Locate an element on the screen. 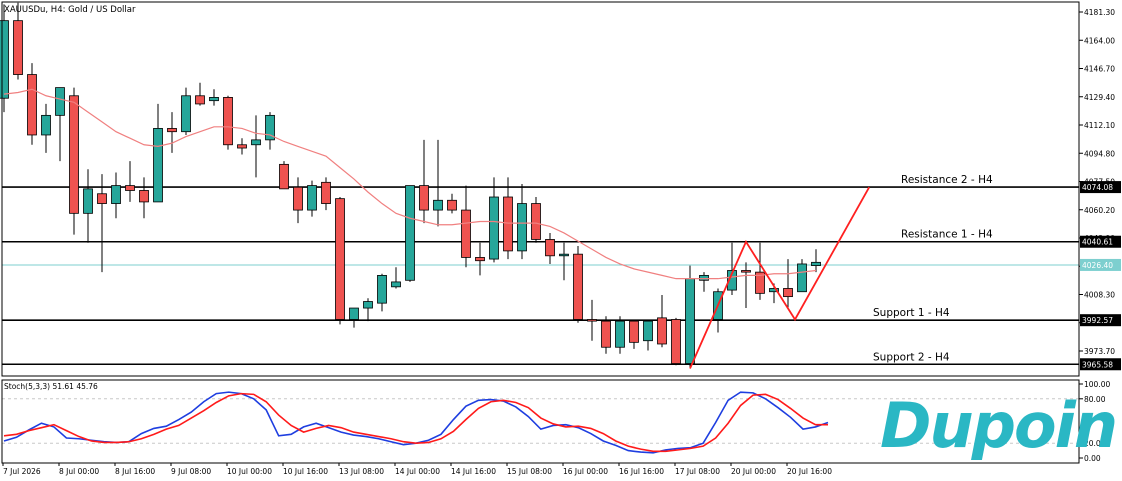 This screenshot has width=1122, height=481. x-tick-label: 17 Jul 08:00 is located at coordinates (697, 471).